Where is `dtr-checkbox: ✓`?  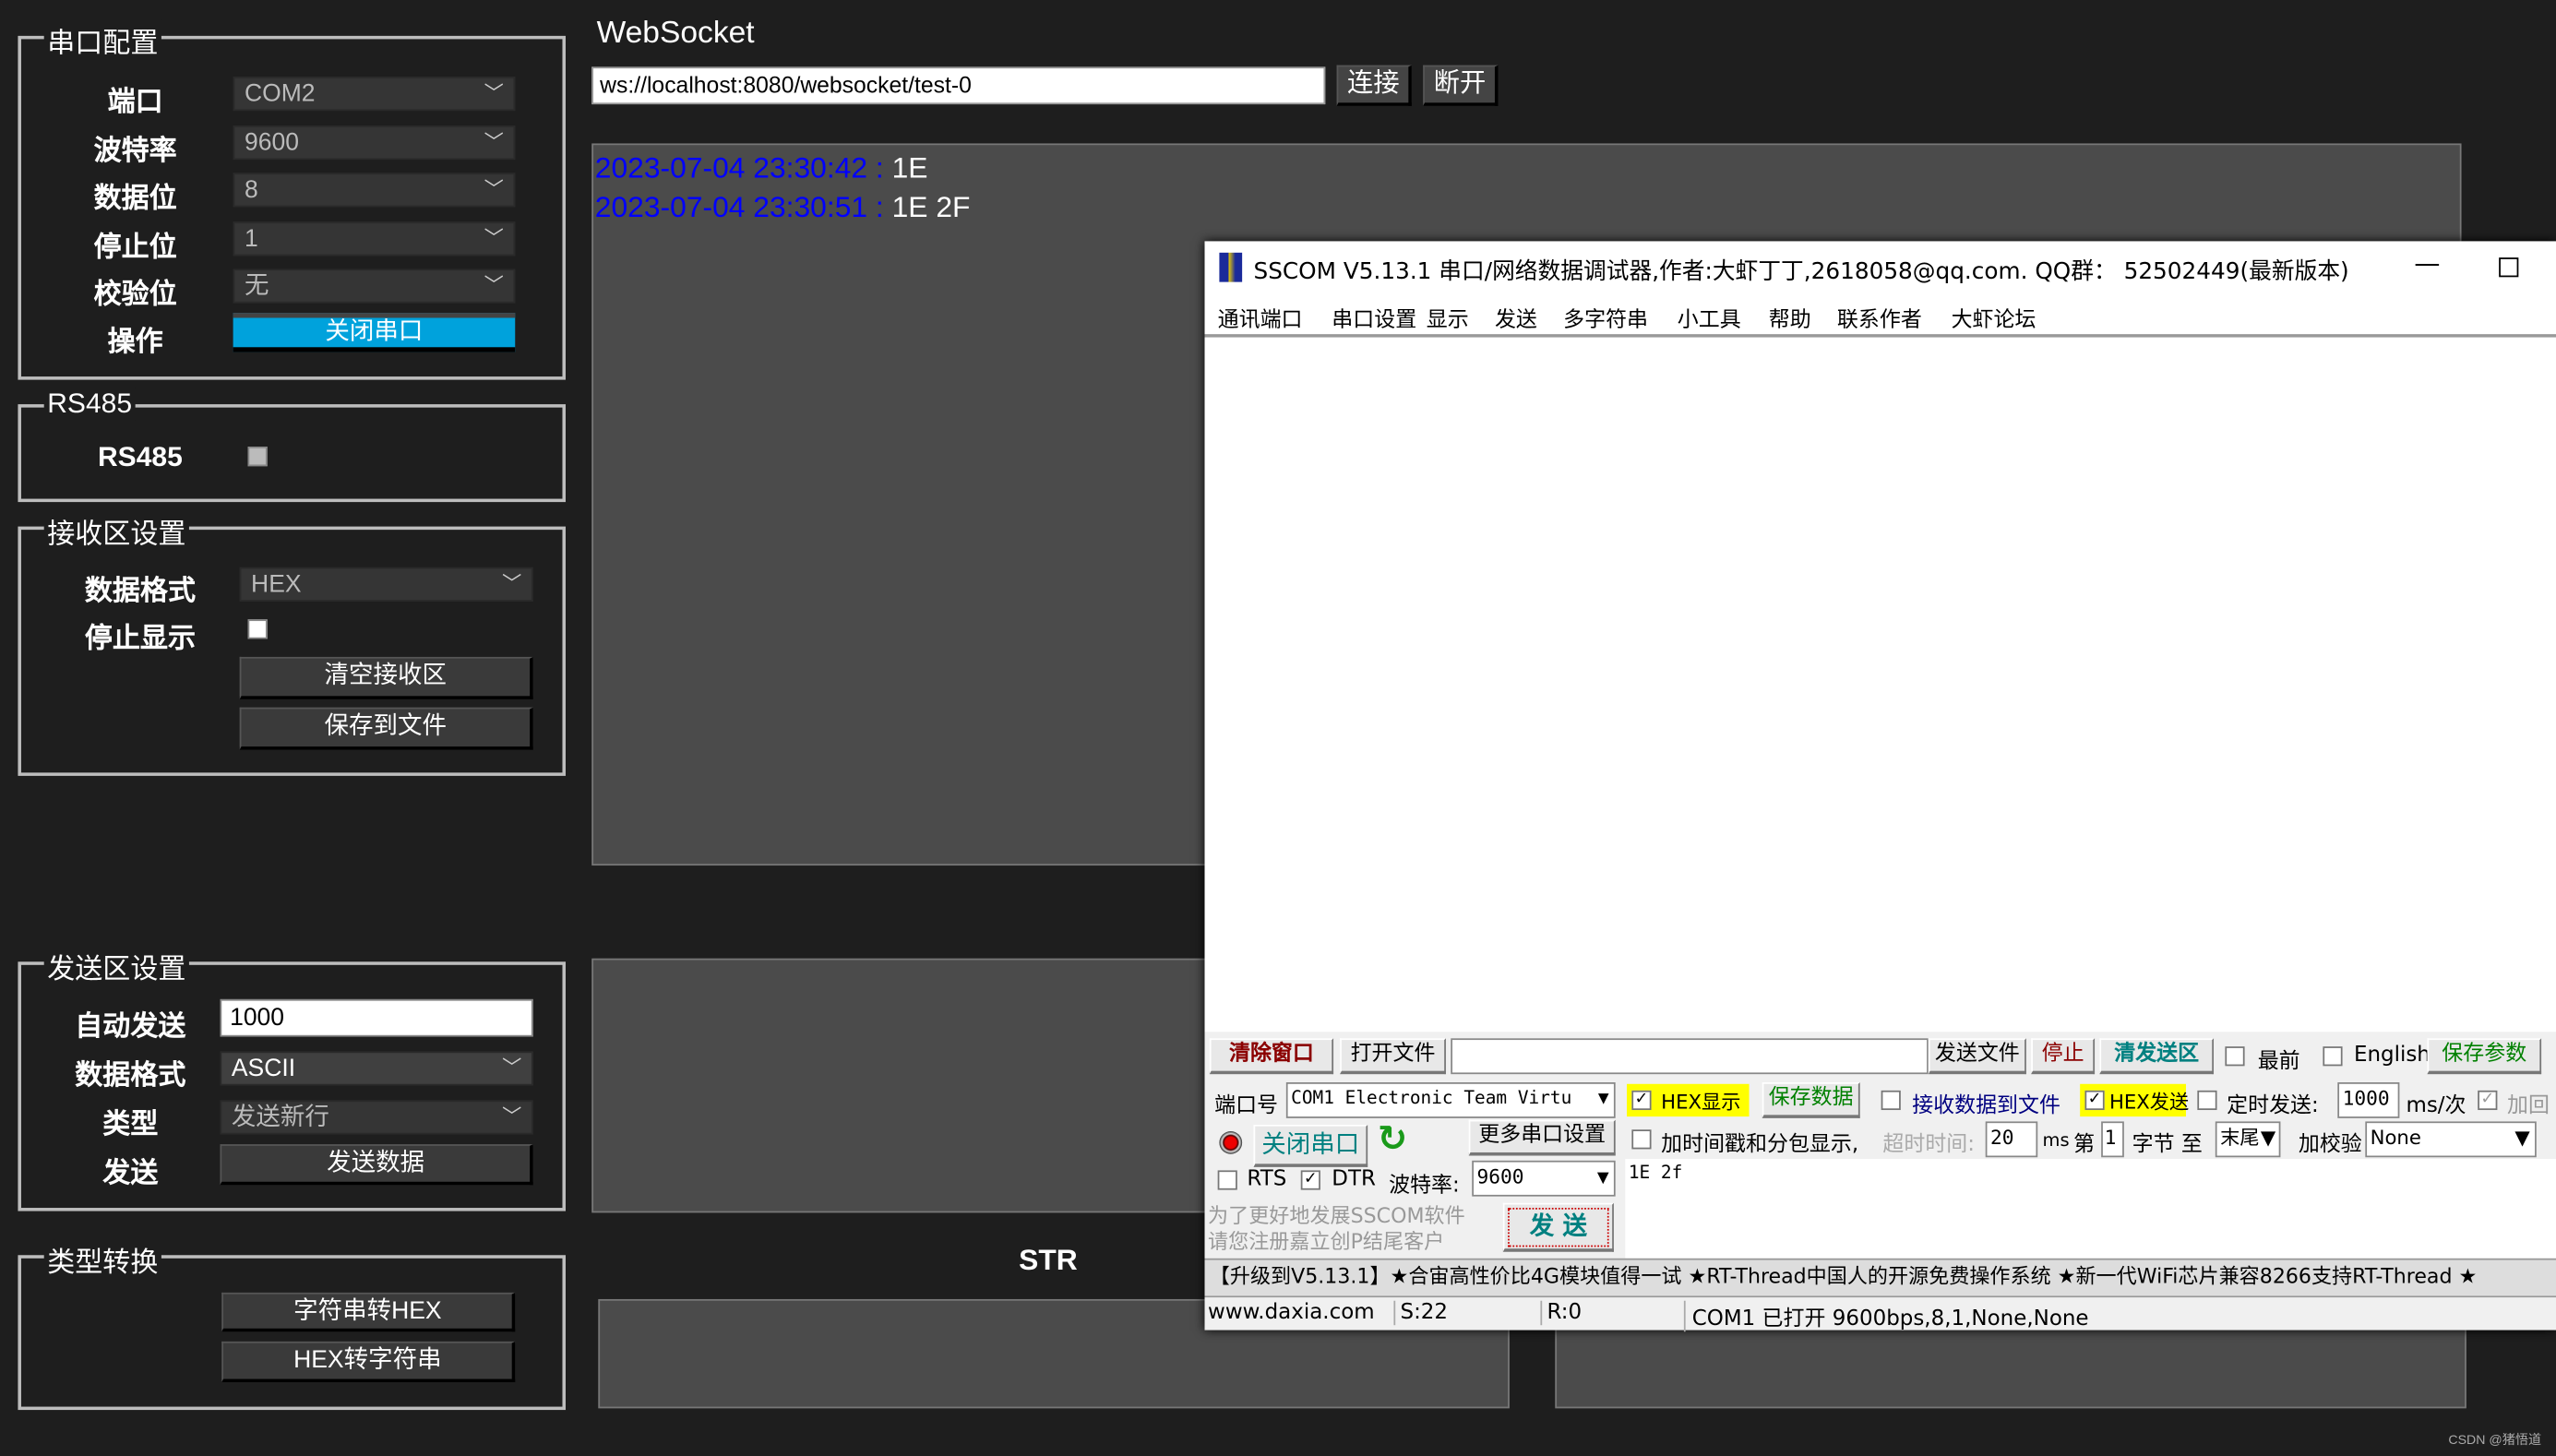 dtr-checkbox: ✓ is located at coordinates (1310, 1180).